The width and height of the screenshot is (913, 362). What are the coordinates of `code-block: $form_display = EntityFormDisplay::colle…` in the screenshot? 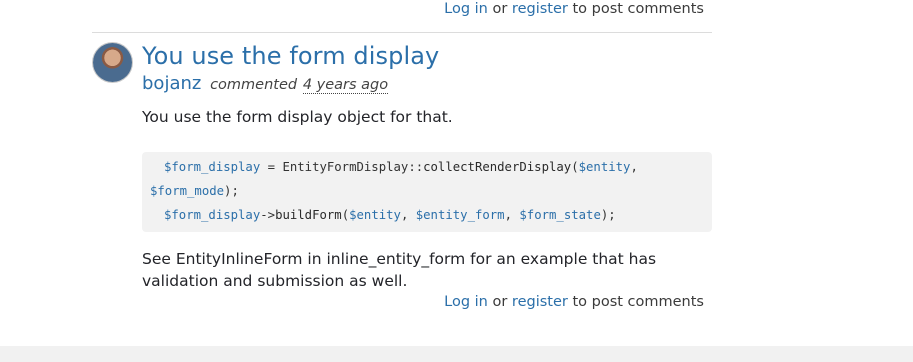 It's located at (427, 192).